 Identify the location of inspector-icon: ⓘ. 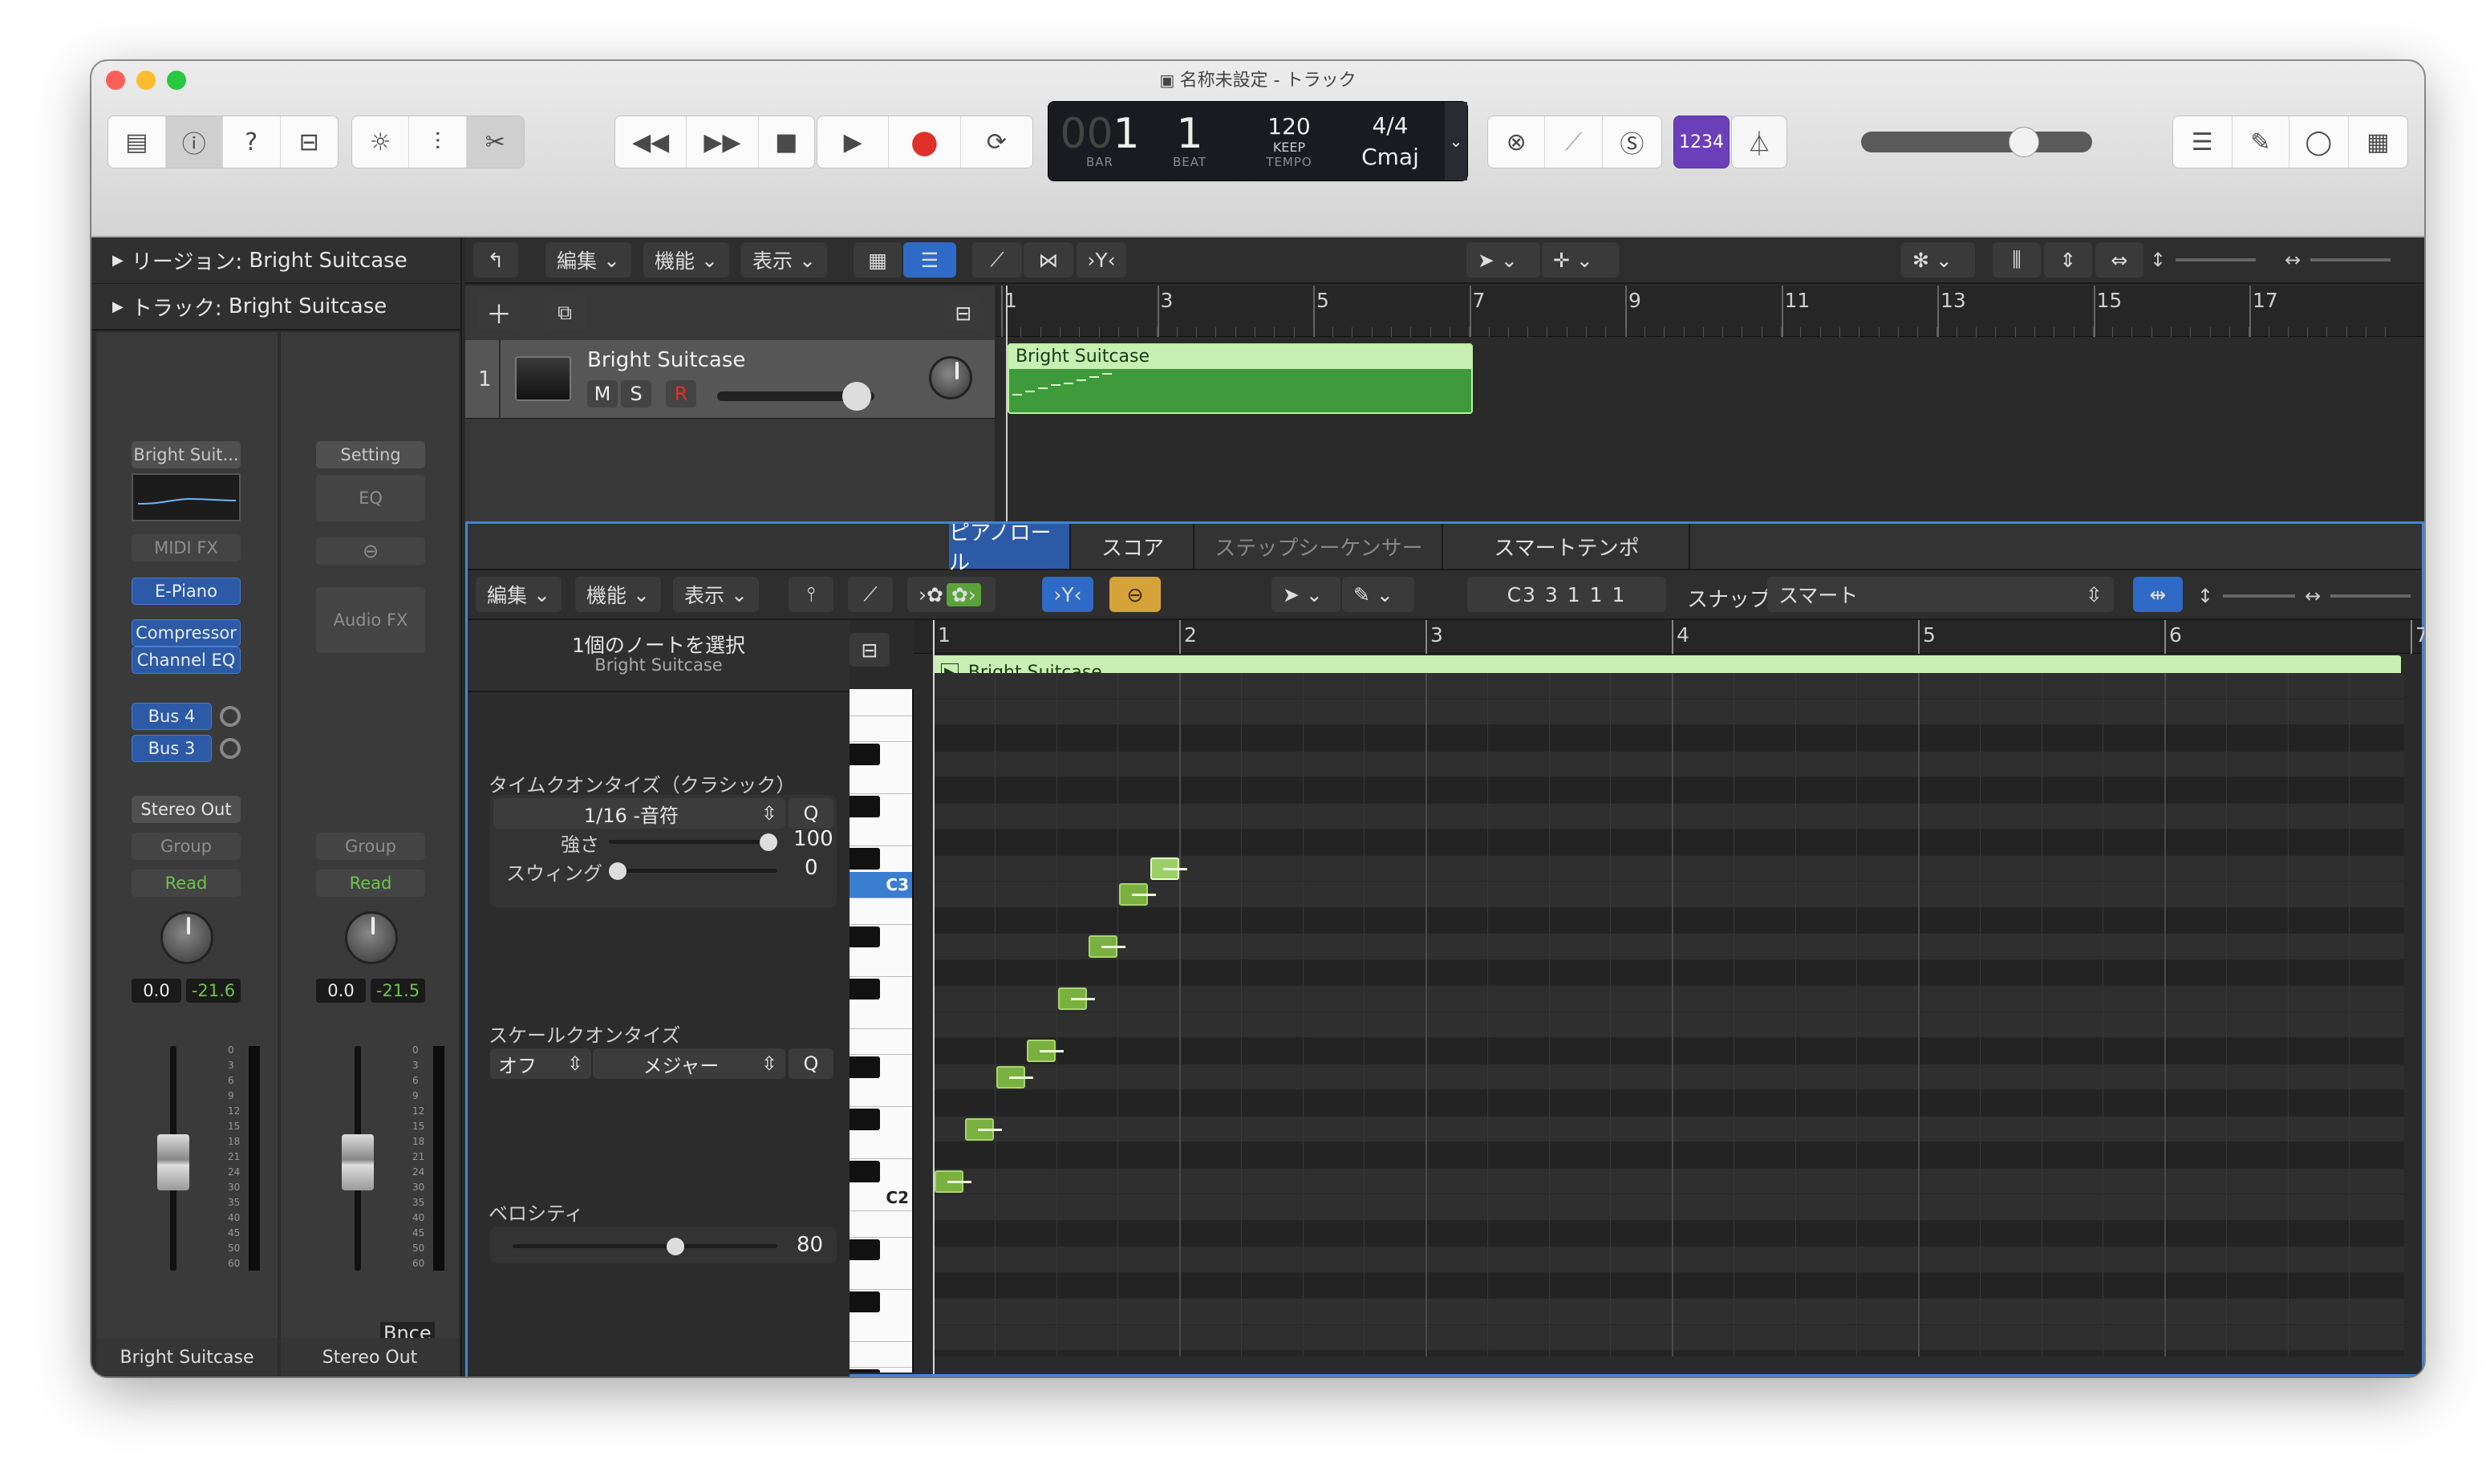
(194, 142).